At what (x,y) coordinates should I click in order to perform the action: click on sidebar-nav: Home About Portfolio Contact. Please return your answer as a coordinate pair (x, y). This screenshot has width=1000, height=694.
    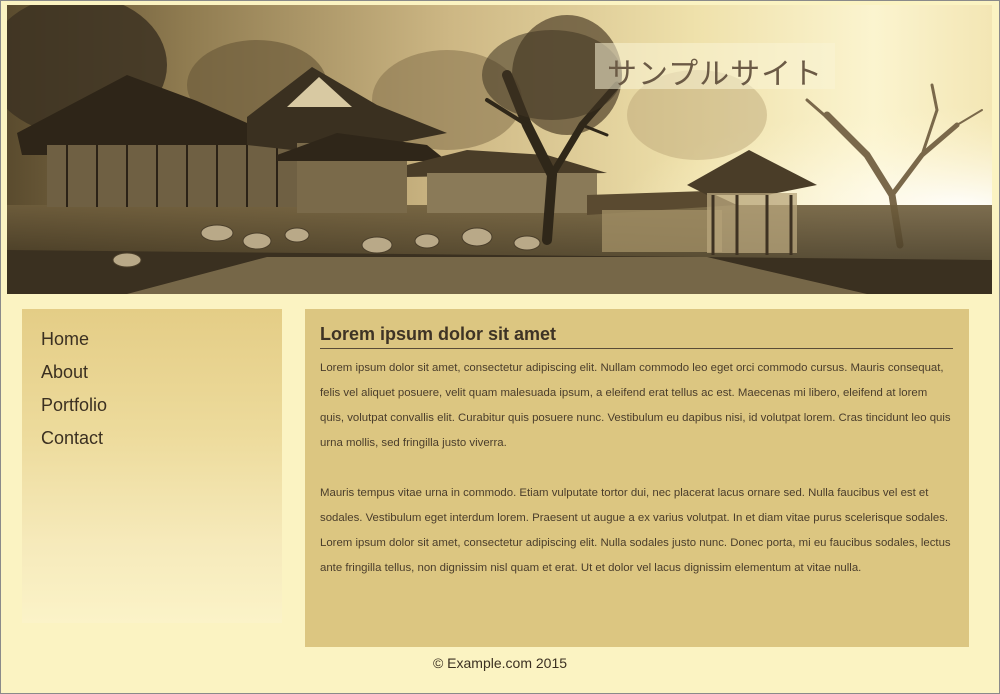
    Looking at the image, I should click on (152, 466).